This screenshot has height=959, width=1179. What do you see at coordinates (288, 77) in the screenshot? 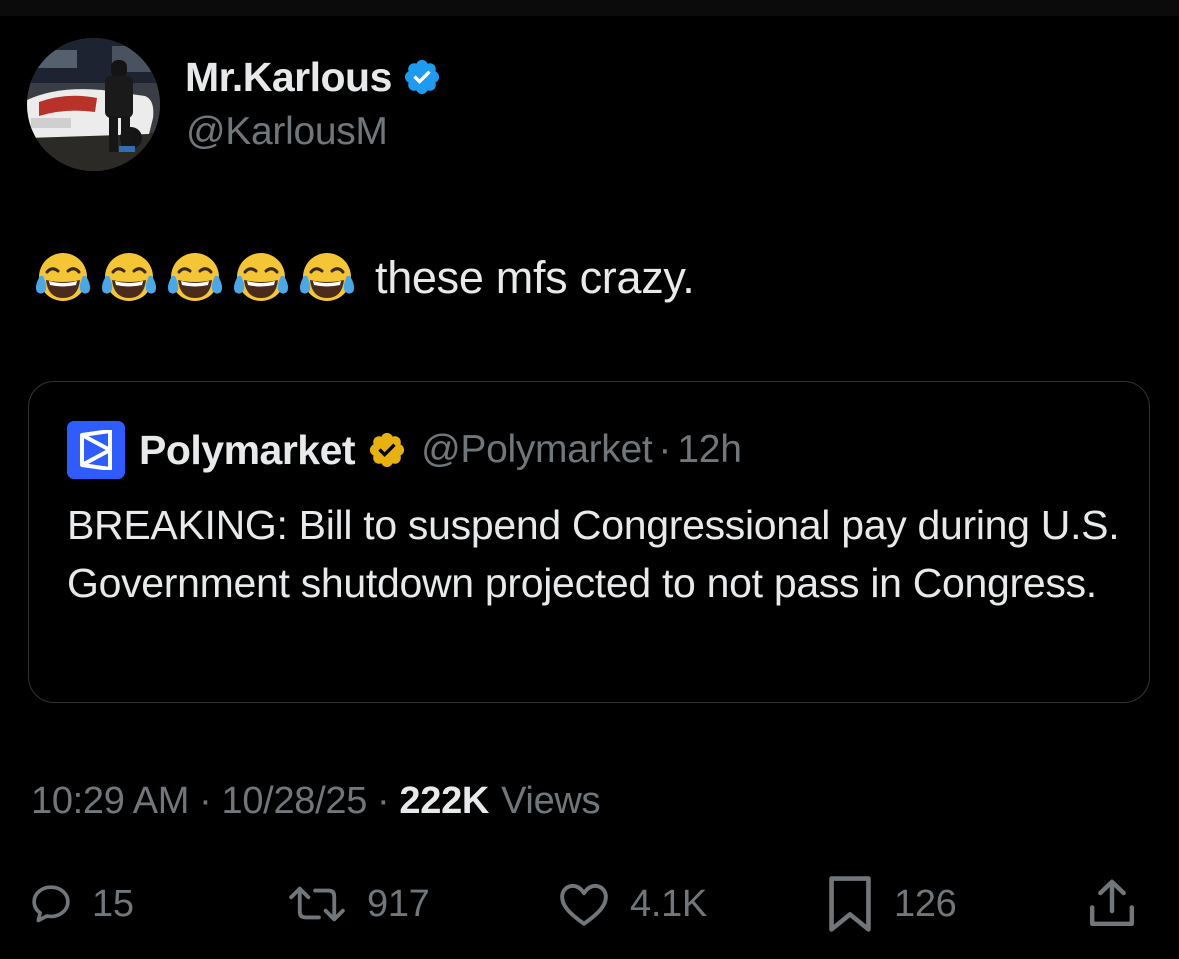
I see `author-display-name: Mr.Karlous` at bounding box center [288, 77].